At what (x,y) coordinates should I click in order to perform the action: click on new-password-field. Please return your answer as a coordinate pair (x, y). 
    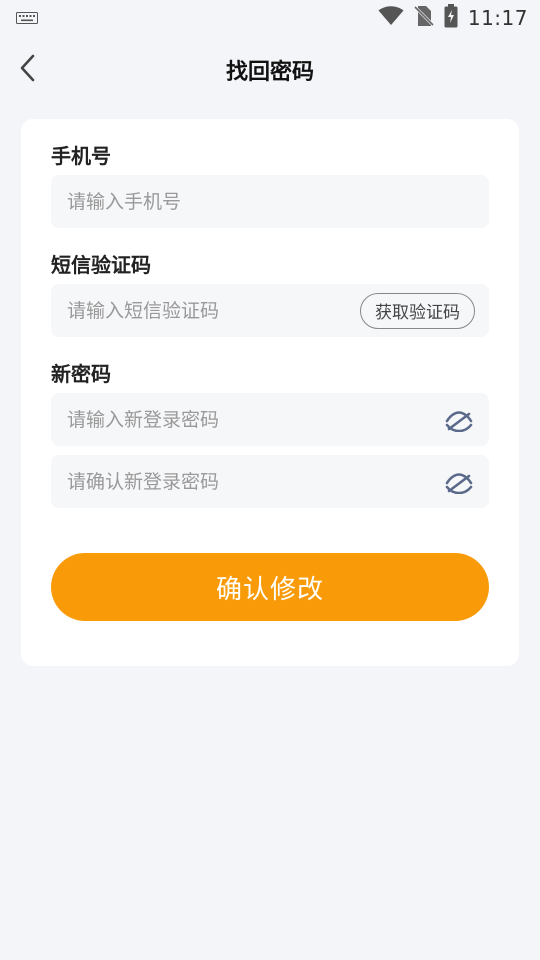
    Looking at the image, I should click on (270, 419).